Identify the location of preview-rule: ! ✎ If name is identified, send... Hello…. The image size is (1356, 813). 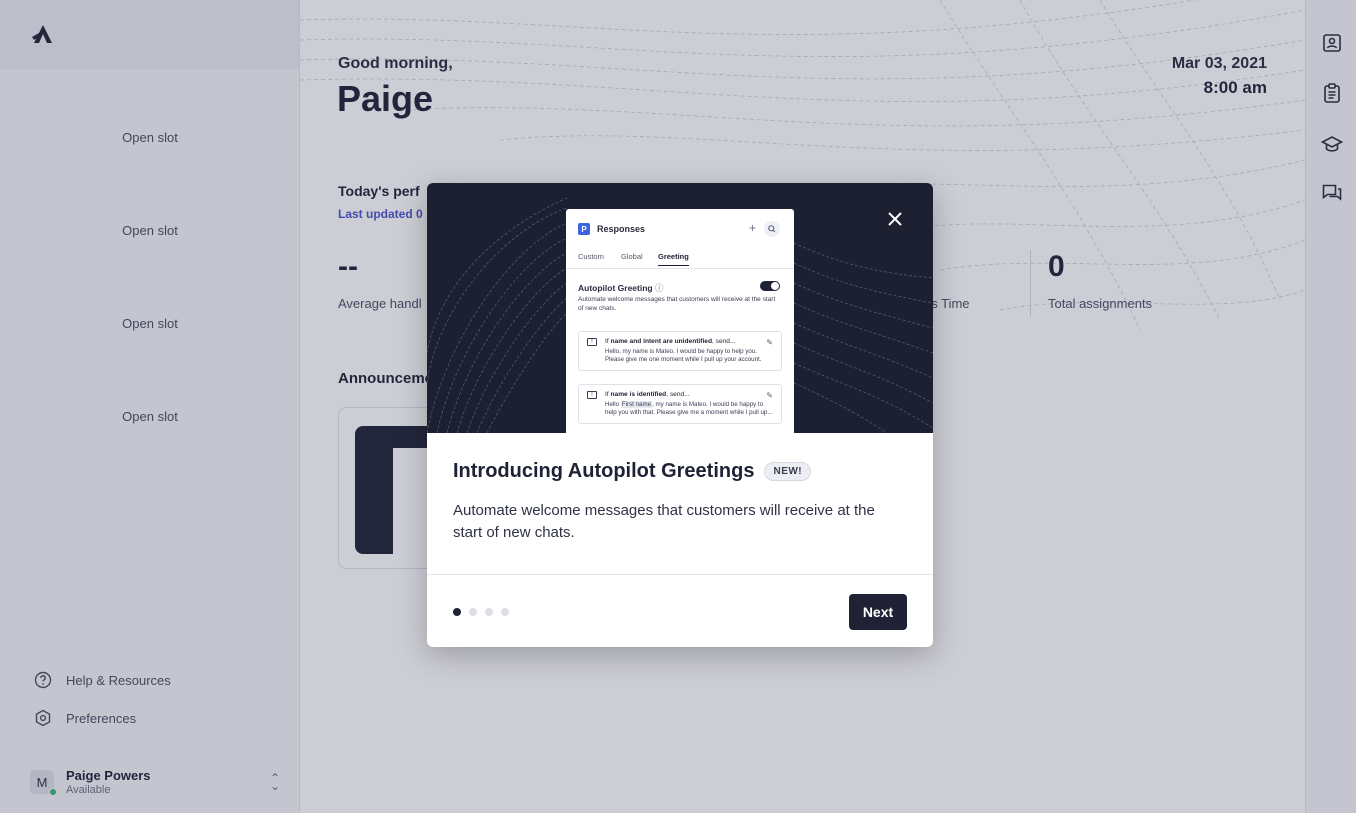
(680, 404).